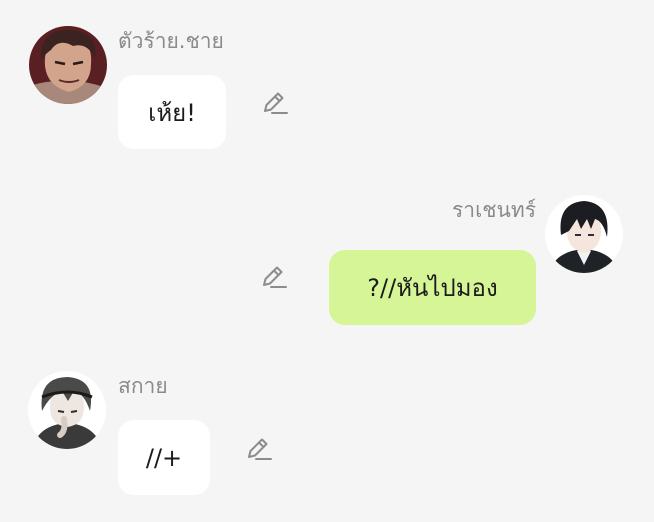  What do you see at coordinates (68, 65) in the screenshot?
I see `avatar-villain-man` at bounding box center [68, 65].